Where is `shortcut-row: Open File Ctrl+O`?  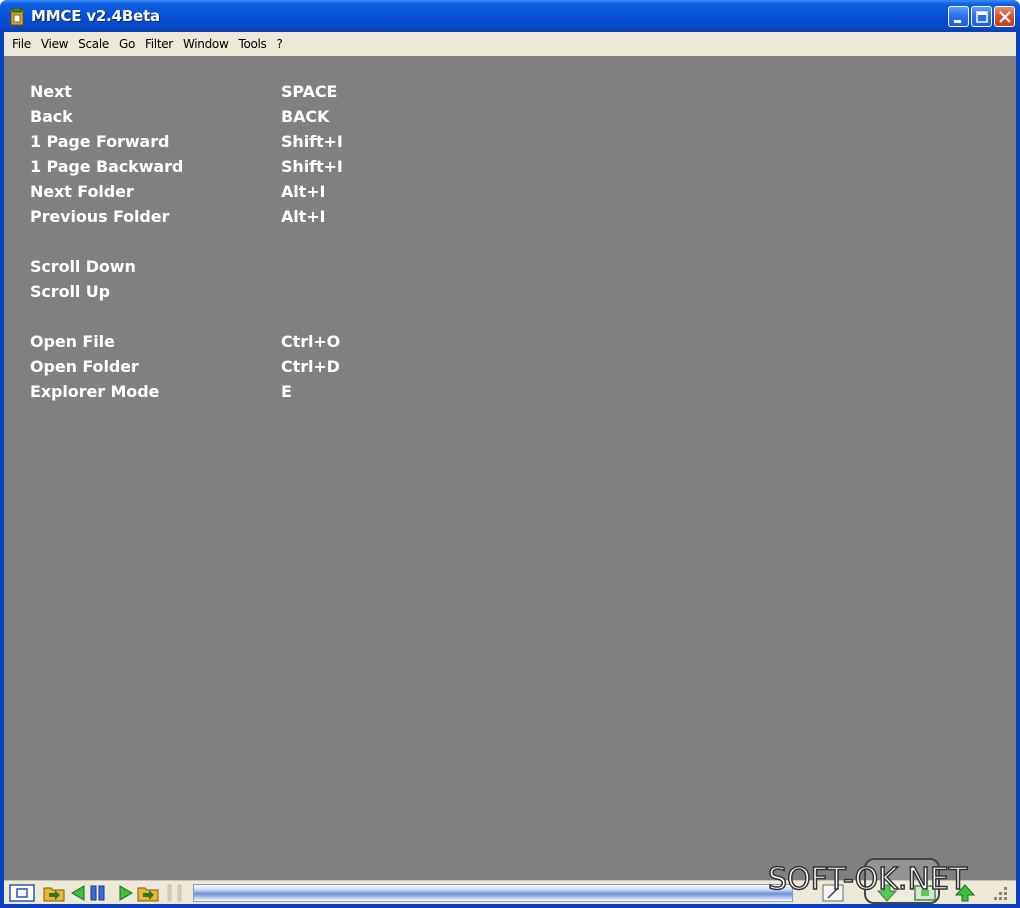
shortcut-row: Open File Ctrl+O is located at coordinates (204, 343).